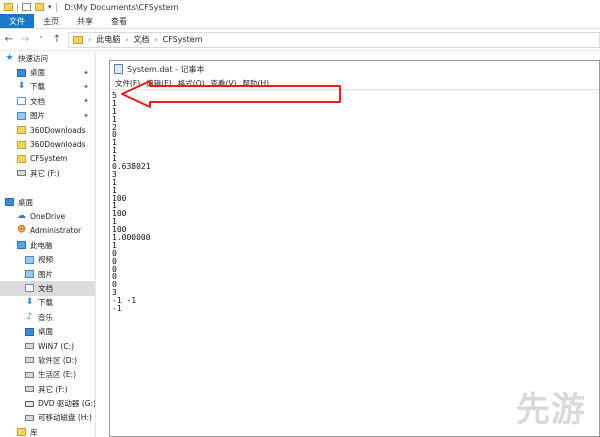 This screenshot has height=437, width=600. What do you see at coordinates (41, 40) in the screenshot?
I see `chevron-down-icon: ˅` at bounding box center [41, 40].